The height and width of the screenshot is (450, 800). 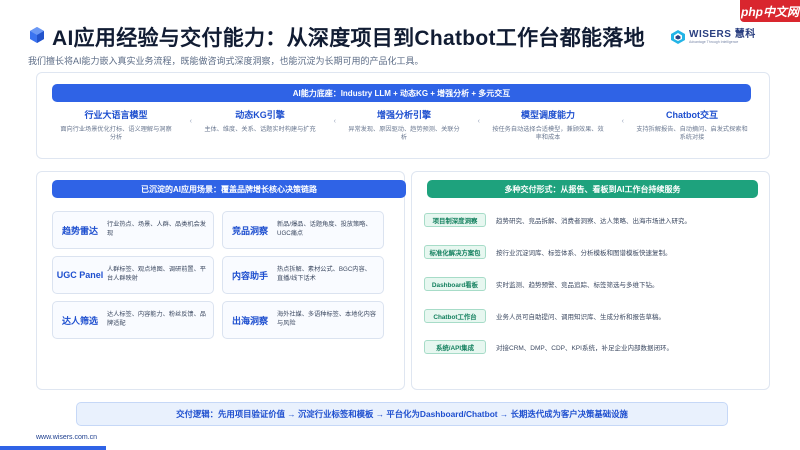 I want to click on delivery-desc: 趋势研究、竞品拆解、消费者洞察、达人策略、出海市场进入研究。, so click(x=593, y=221).